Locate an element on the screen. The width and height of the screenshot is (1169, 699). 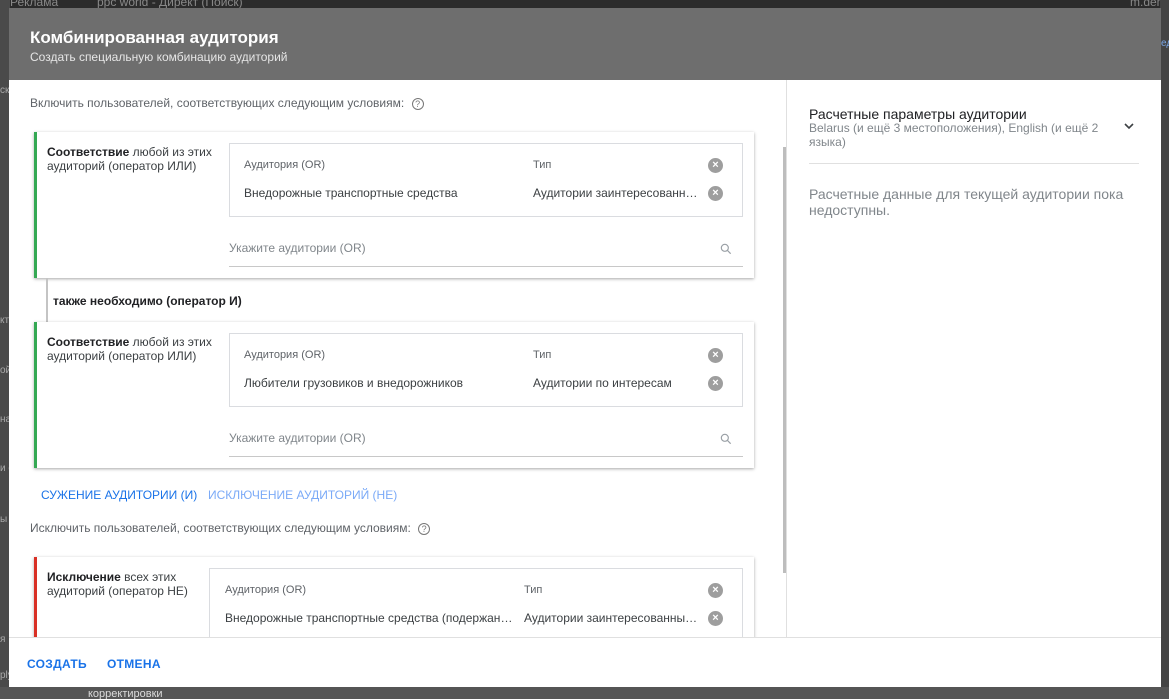
exclude-audience-button: ИСКЛЮЧЕНИЕ АУДИТОРИЙ (НЕ) is located at coordinates (302, 495).